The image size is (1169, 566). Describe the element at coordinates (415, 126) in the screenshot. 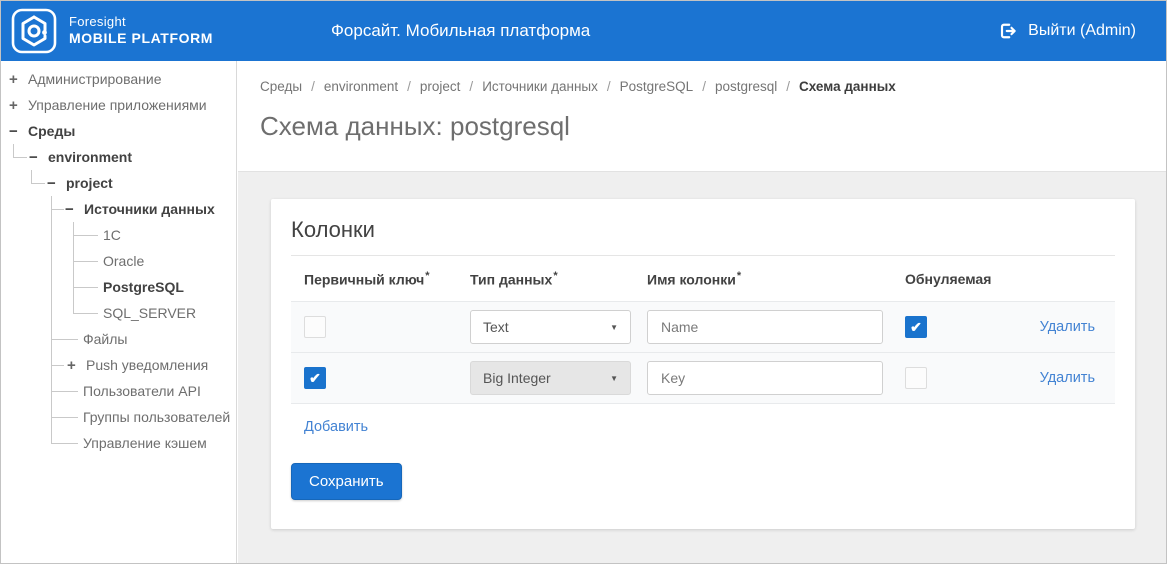

I see `page-title: Схема данных: postgresql` at that location.